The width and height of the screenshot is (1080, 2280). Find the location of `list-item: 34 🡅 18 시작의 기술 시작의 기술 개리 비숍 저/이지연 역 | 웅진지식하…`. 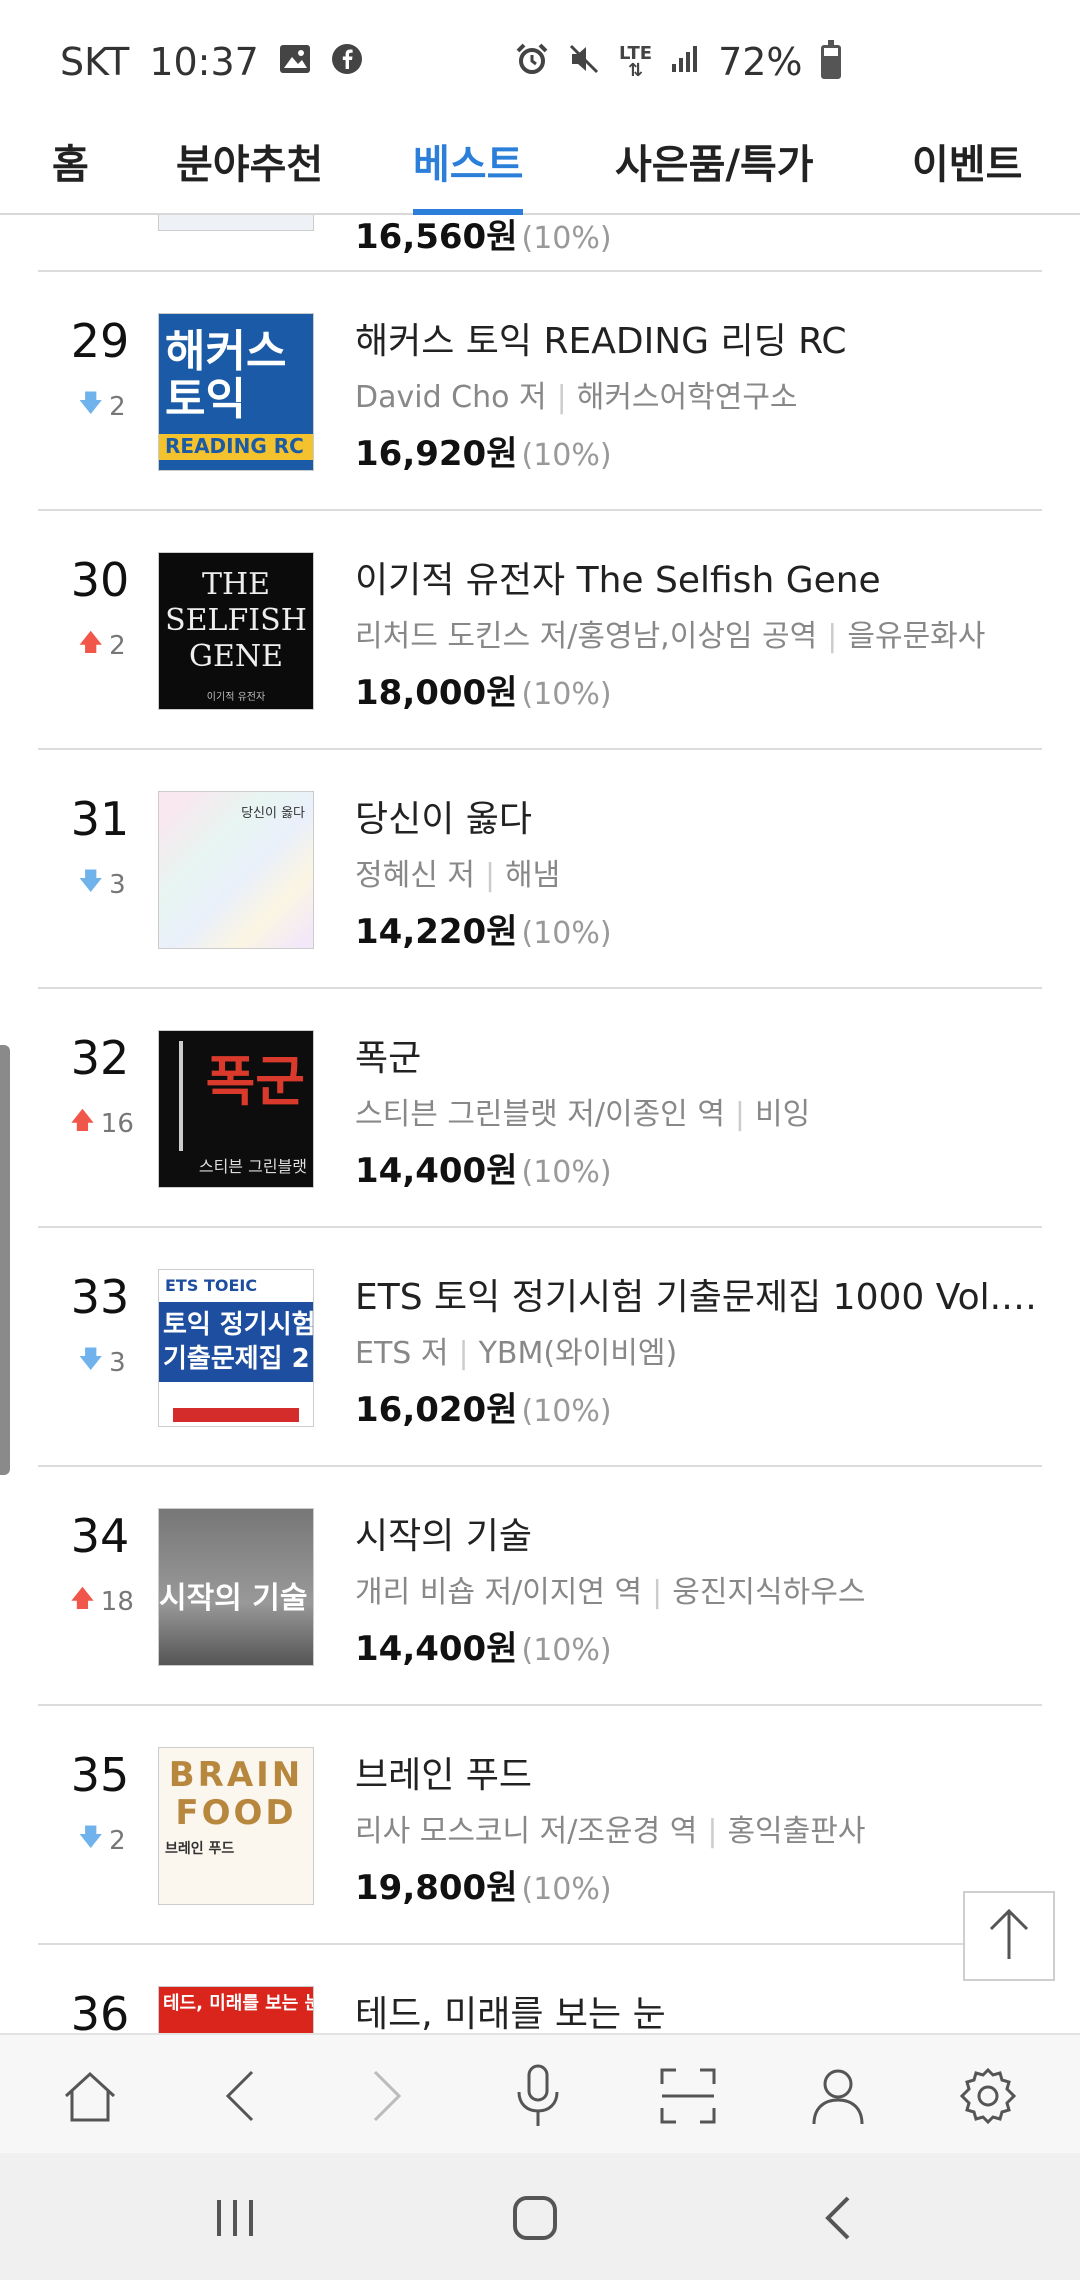

list-item: 34 🡅 18 시작의 기술 시작의 기술 개리 비숍 저/이지연 역 | 웅진지식하… is located at coordinates (540, 1586).